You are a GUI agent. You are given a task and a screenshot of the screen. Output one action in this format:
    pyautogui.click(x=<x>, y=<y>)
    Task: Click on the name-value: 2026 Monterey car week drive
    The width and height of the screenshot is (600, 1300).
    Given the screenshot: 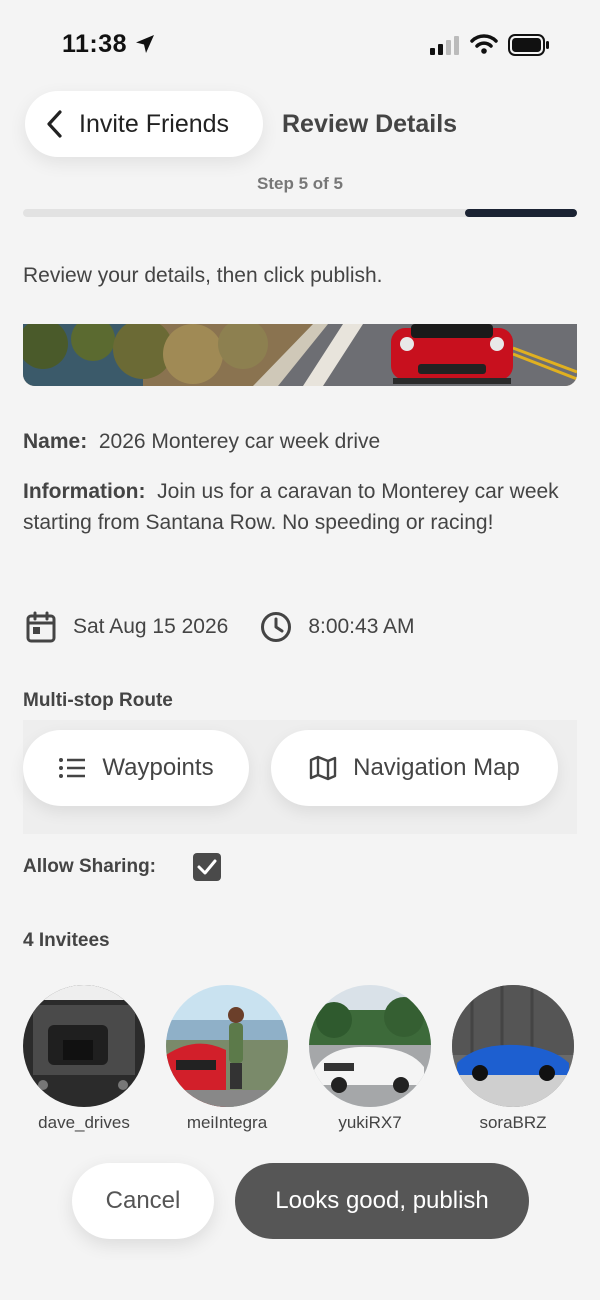 What is the action you would take?
    pyautogui.click(x=239, y=441)
    